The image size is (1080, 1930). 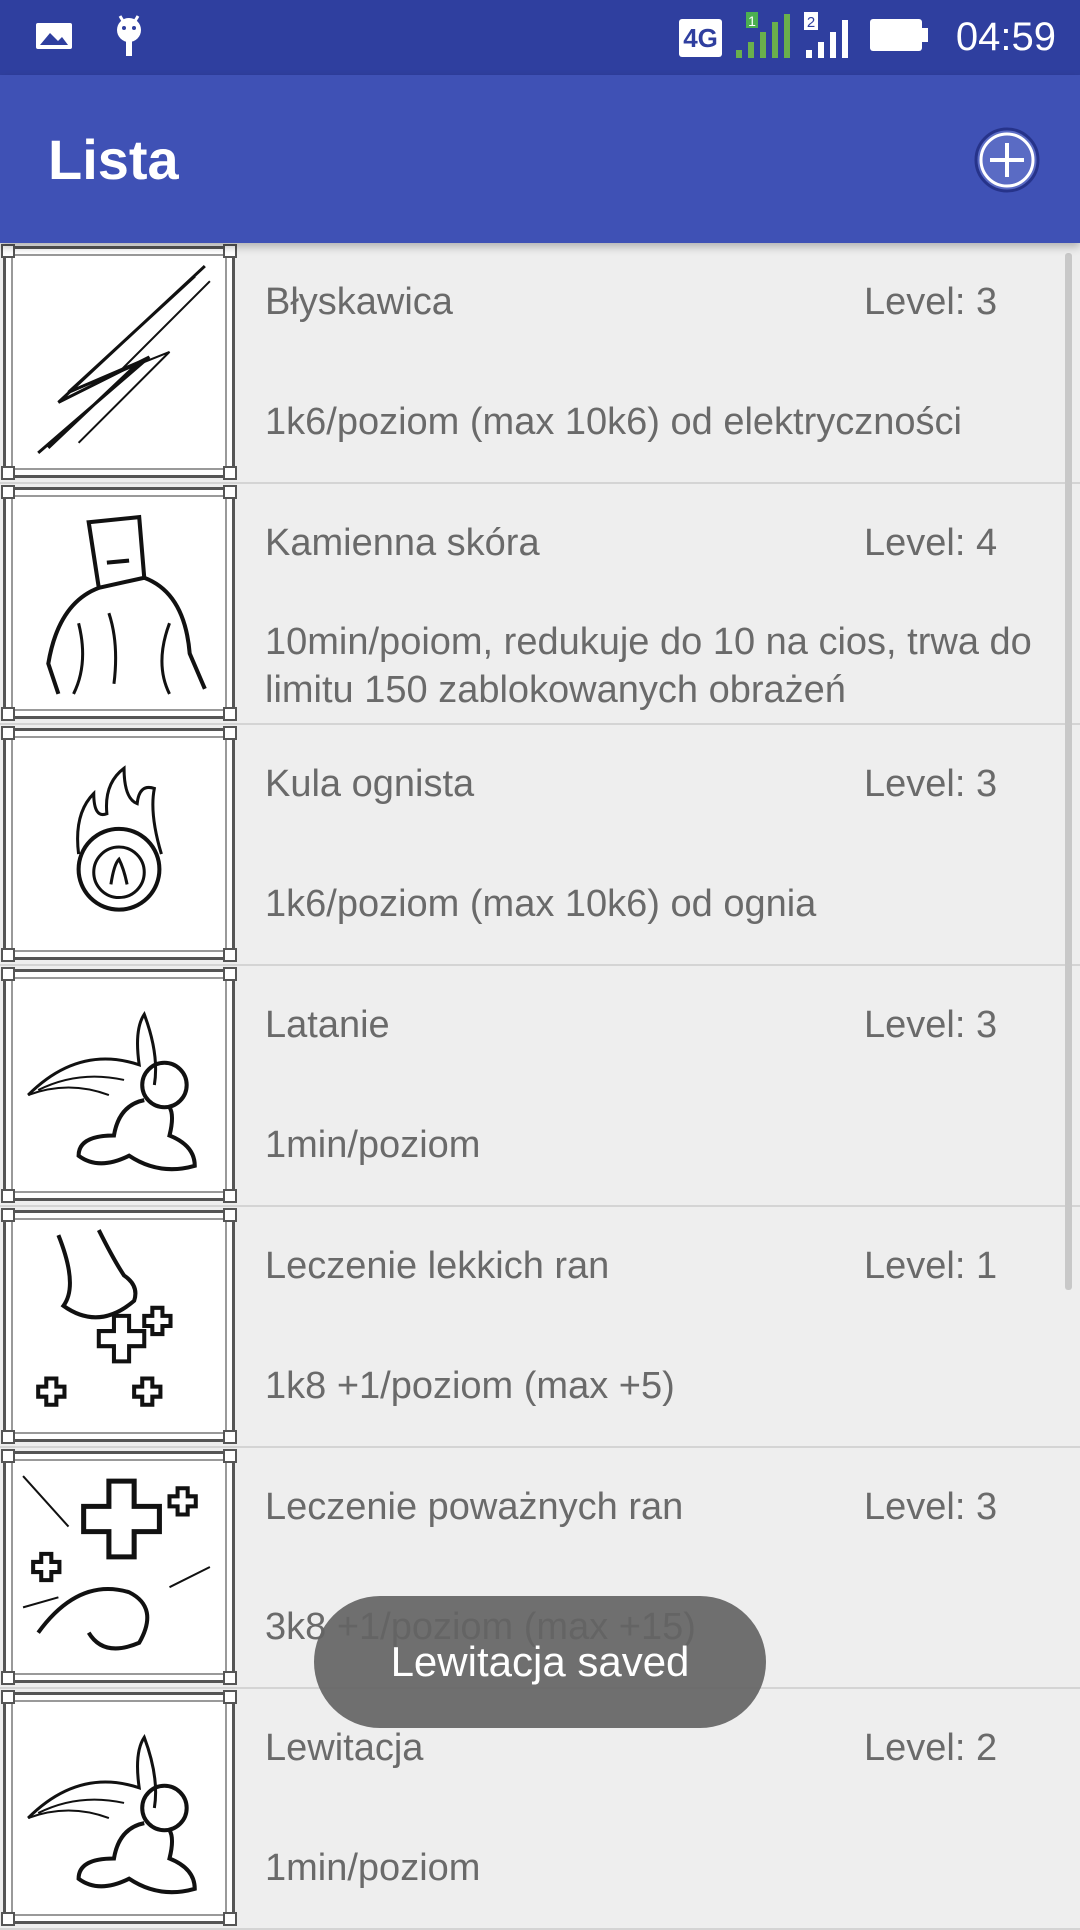 What do you see at coordinates (700, 37) in the screenshot?
I see `network-type-badge: 4G` at bounding box center [700, 37].